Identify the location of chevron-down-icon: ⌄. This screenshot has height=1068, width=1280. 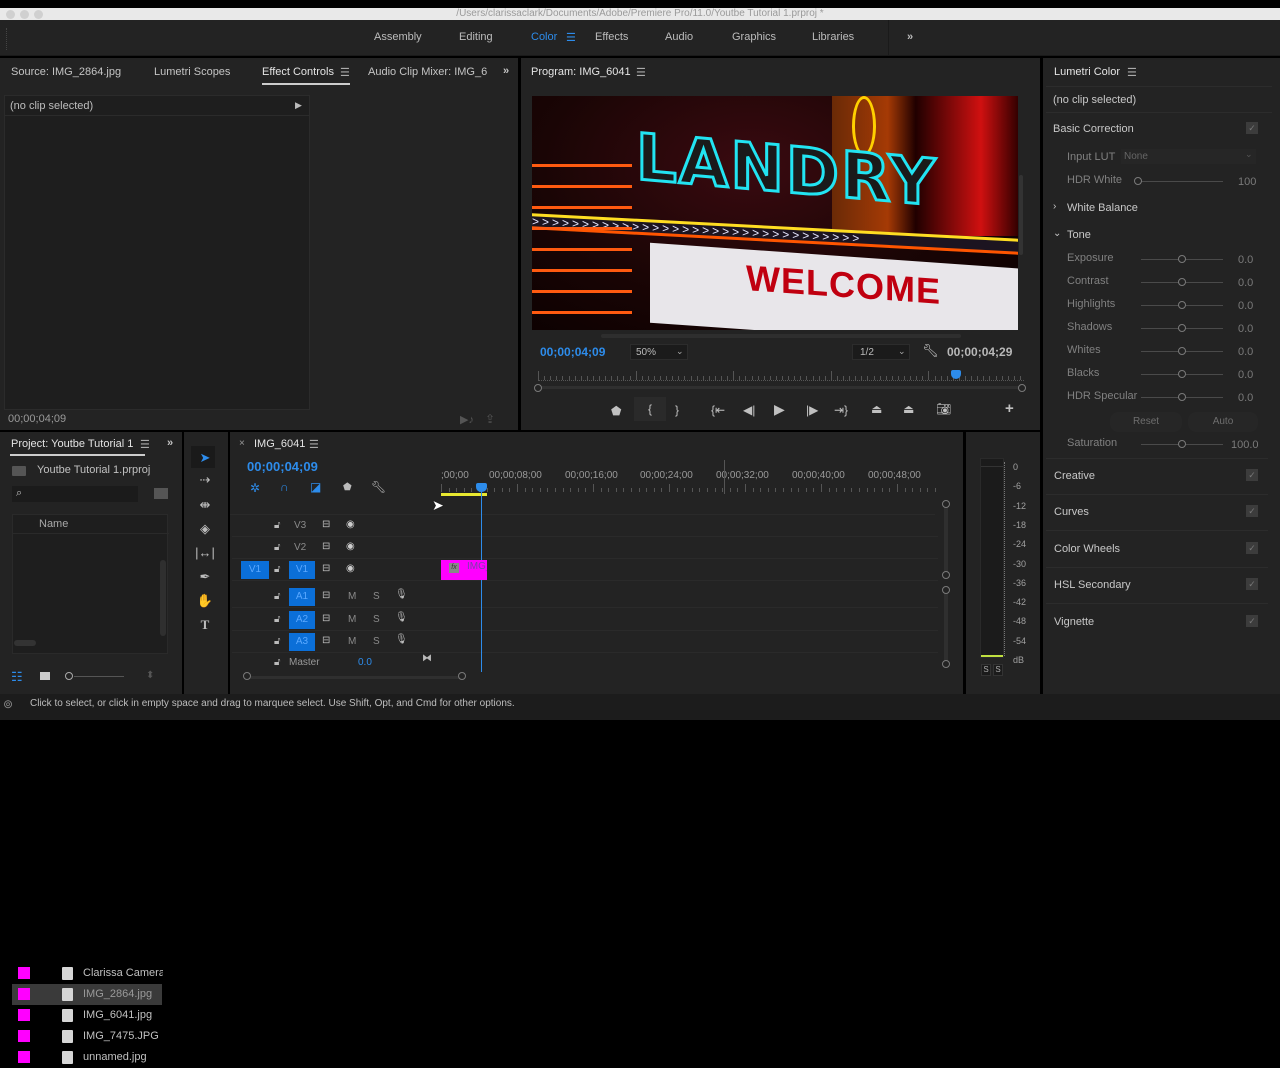
(1057, 233).